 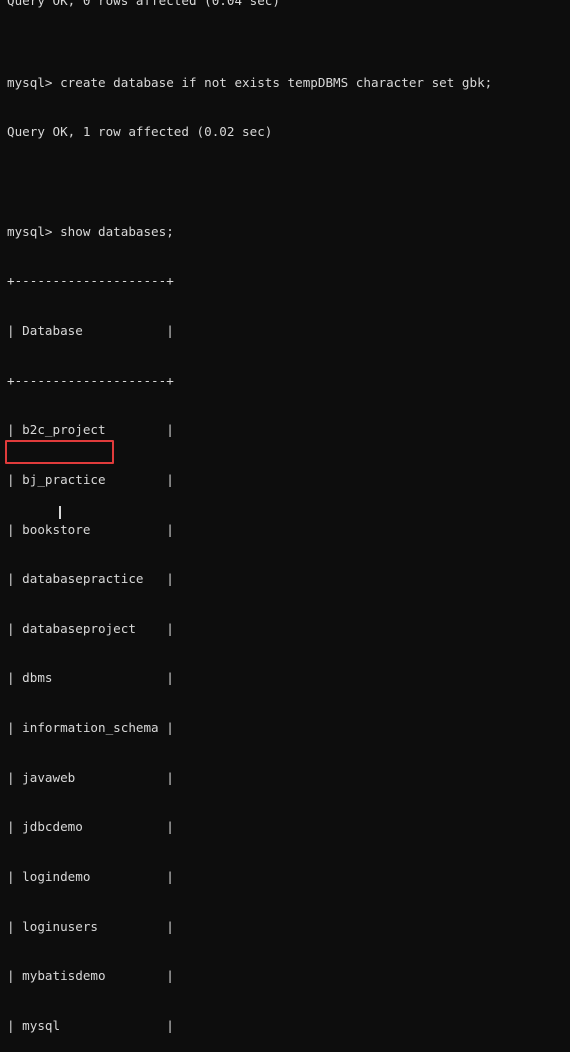 I want to click on terminal-line-7: +--------------------+, so click(x=90, y=380).